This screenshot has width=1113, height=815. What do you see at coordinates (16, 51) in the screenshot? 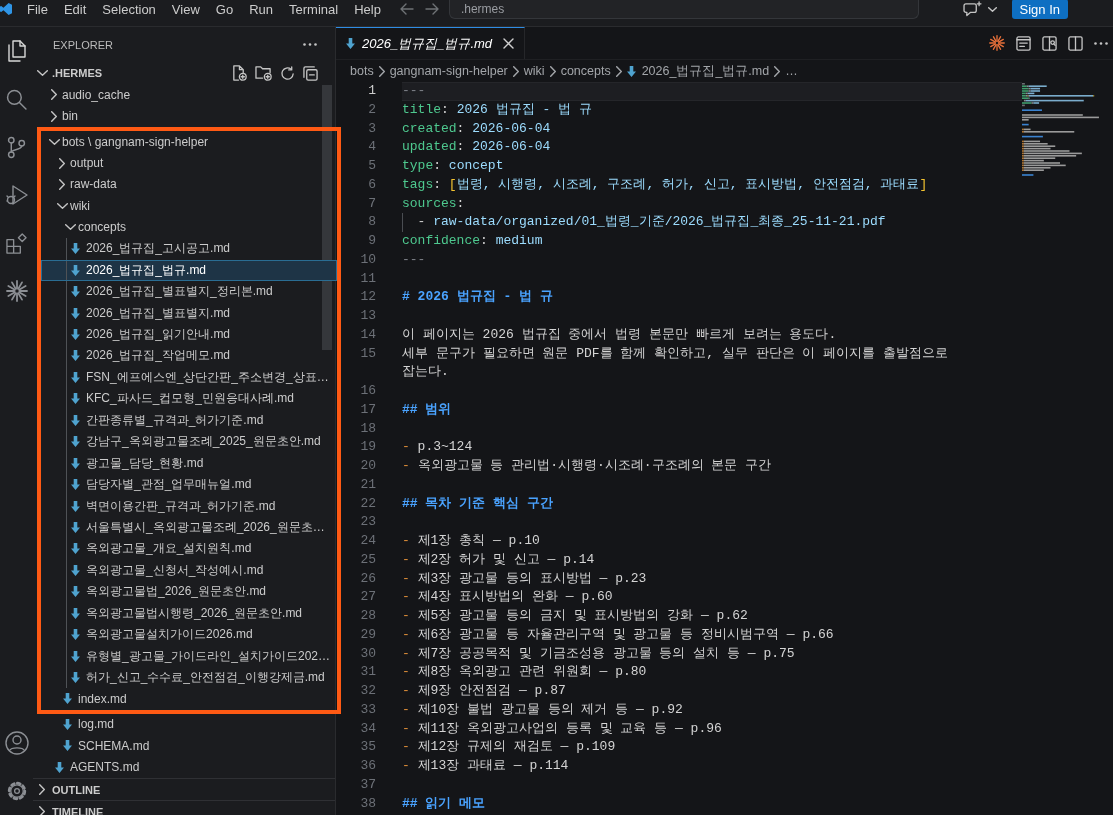
I see `files-icon` at bounding box center [16, 51].